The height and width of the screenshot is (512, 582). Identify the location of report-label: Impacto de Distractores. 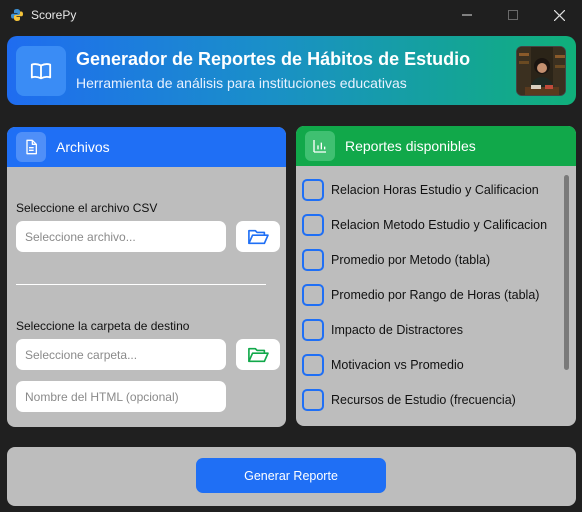
(397, 330).